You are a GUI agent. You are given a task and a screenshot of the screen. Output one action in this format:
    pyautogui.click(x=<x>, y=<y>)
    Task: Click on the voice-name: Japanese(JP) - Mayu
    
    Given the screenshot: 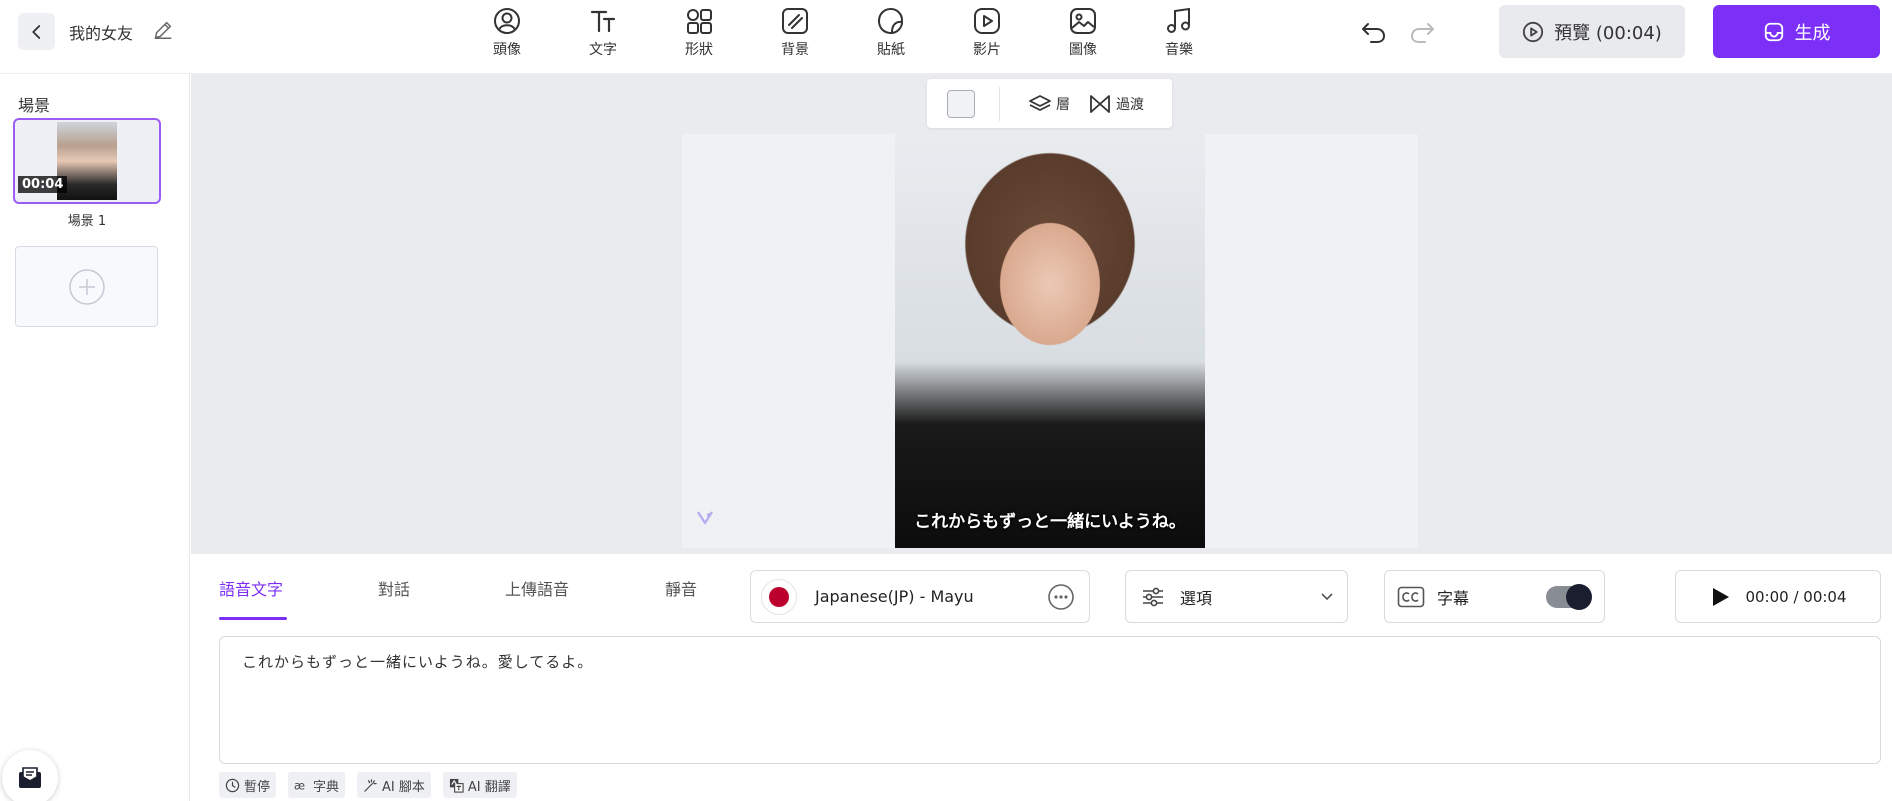 What is the action you would take?
    pyautogui.click(x=894, y=596)
    